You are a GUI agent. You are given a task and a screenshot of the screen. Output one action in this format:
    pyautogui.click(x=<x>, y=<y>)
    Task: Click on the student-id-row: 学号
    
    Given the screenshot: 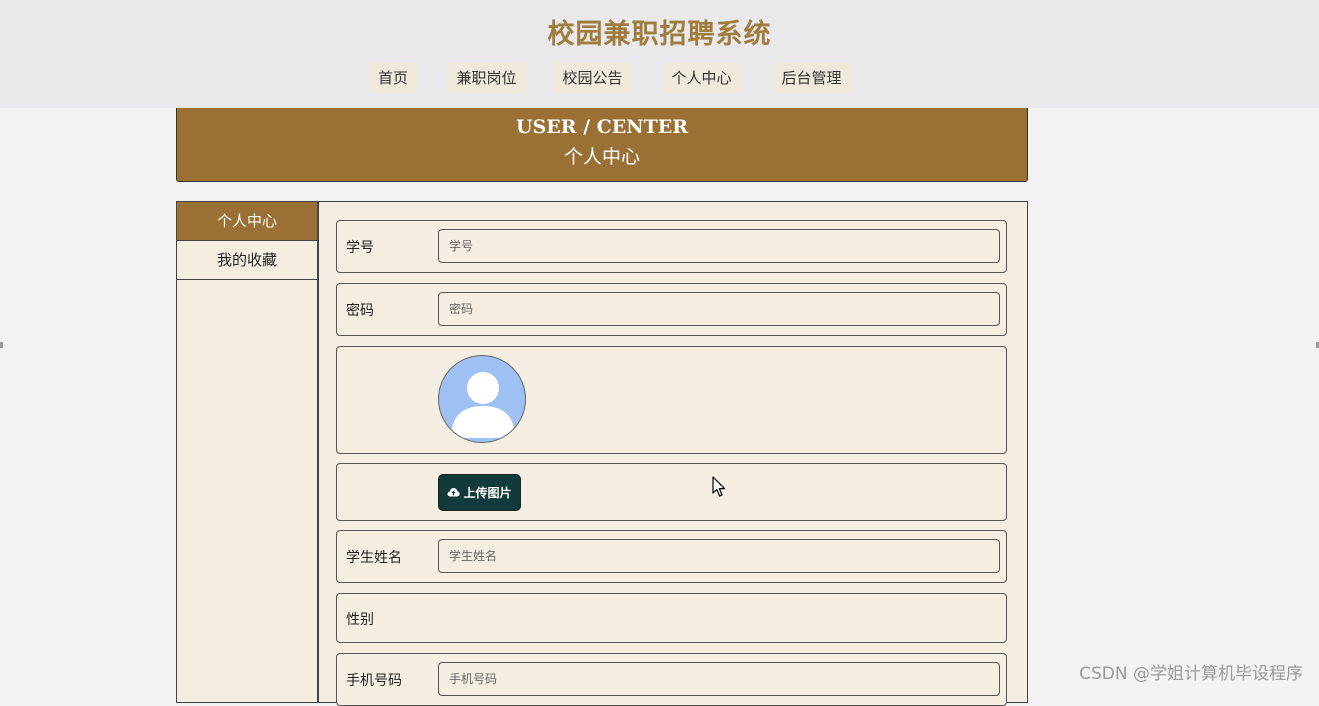 What is the action you would take?
    pyautogui.click(x=671, y=246)
    